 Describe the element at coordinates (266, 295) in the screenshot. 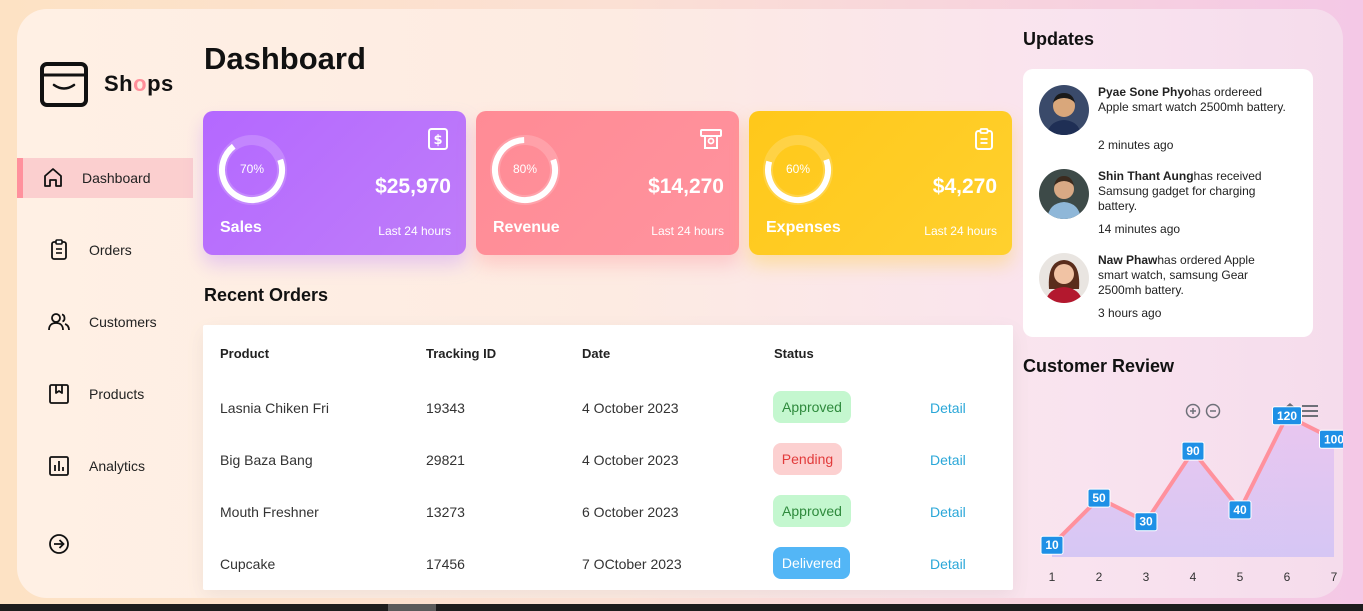

I see `recent-orders-title: Recent Orders` at that location.